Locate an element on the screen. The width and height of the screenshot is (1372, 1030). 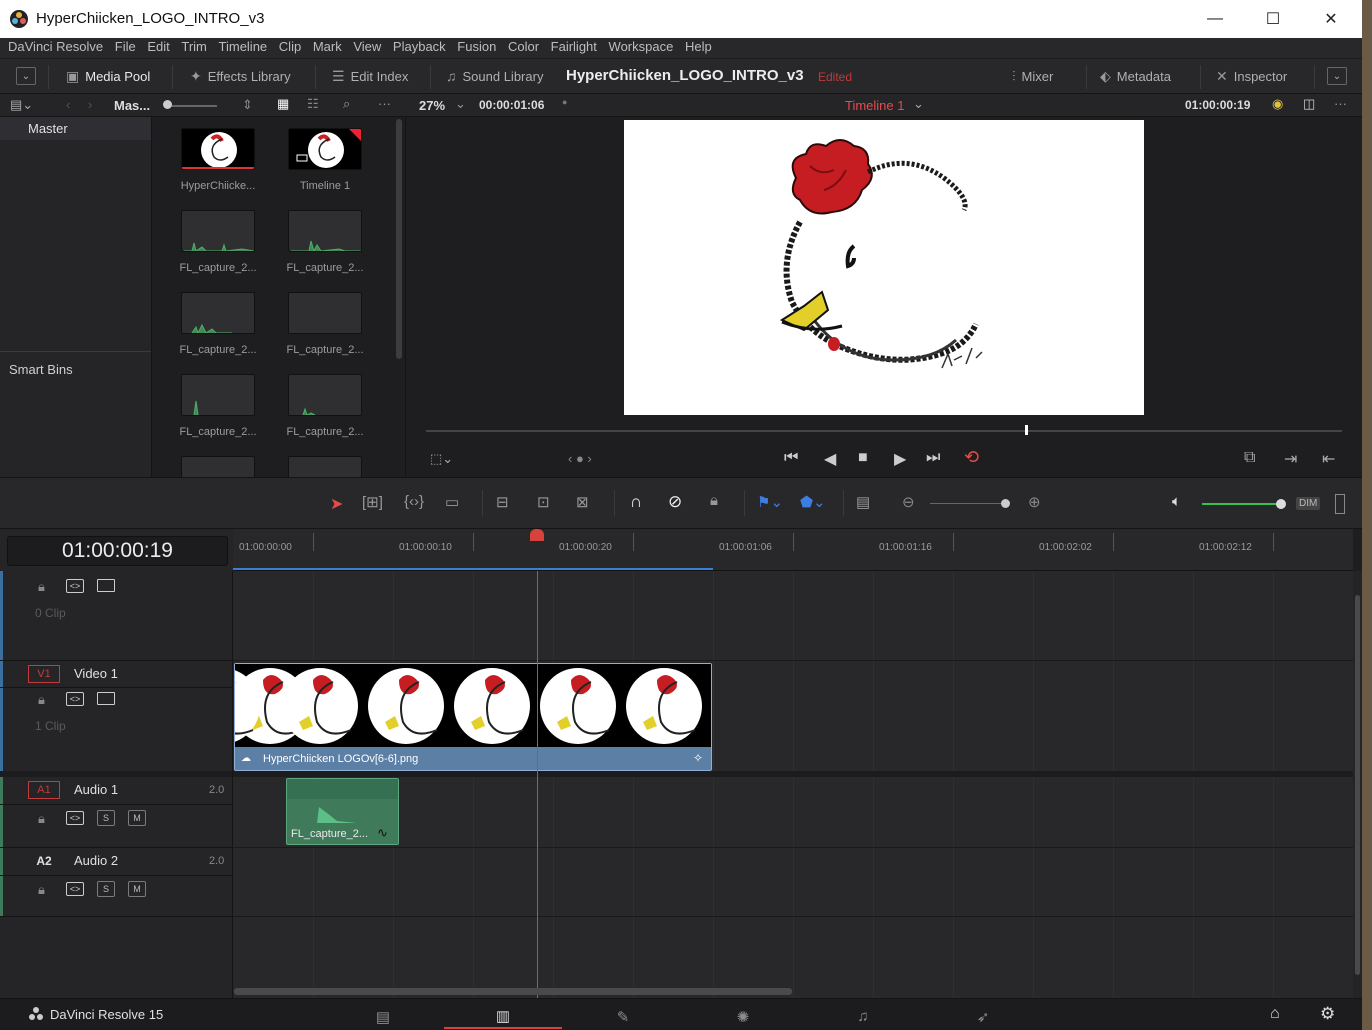
snapping-icon: ∩ is located at coordinates (636, 502).